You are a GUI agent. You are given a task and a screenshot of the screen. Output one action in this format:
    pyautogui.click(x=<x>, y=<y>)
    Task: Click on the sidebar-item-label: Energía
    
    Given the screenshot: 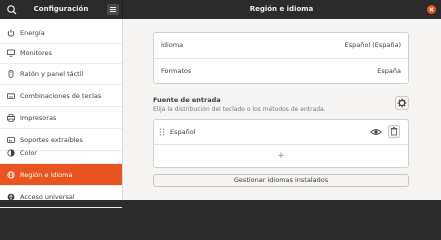 What is the action you would take?
    pyautogui.click(x=32, y=33)
    